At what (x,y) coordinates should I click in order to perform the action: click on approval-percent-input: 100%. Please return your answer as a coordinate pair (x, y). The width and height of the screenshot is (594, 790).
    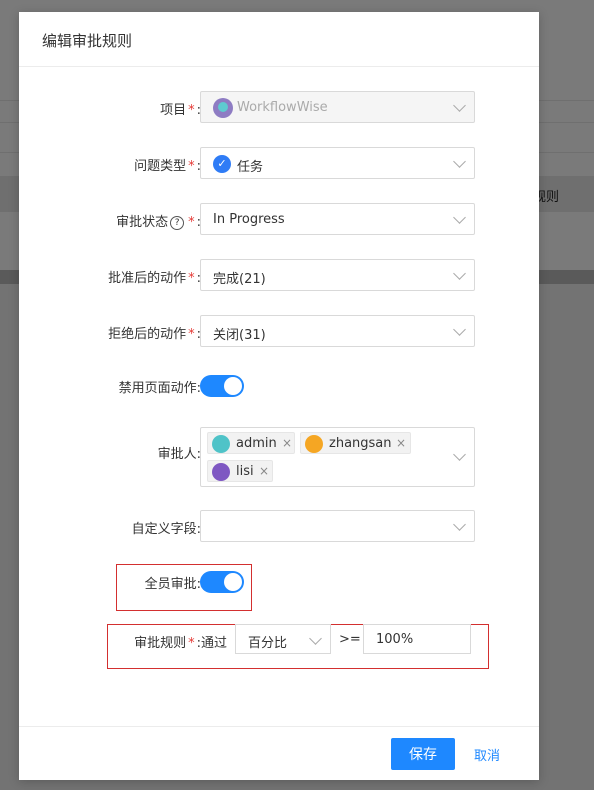
    Looking at the image, I should click on (417, 639).